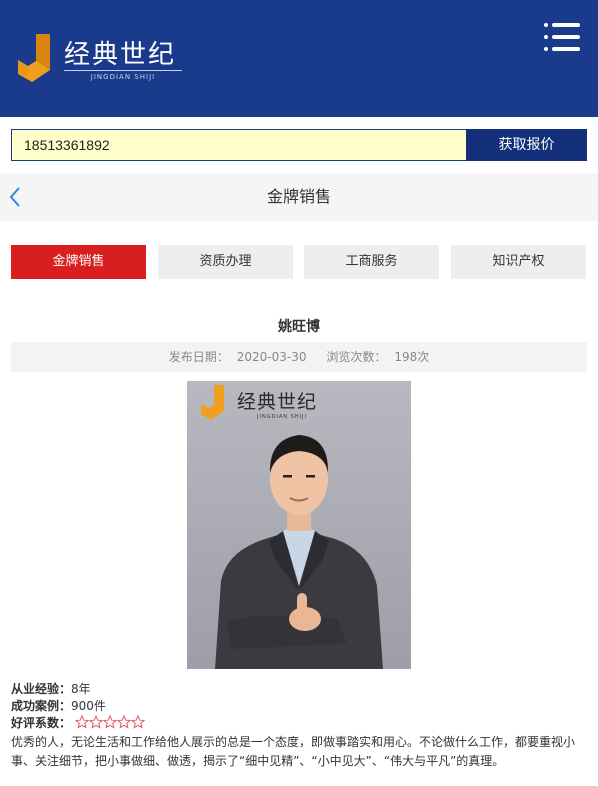  What do you see at coordinates (371, 262) in the screenshot?
I see `tab-business-services: 工商服务` at bounding box center [371, 262].